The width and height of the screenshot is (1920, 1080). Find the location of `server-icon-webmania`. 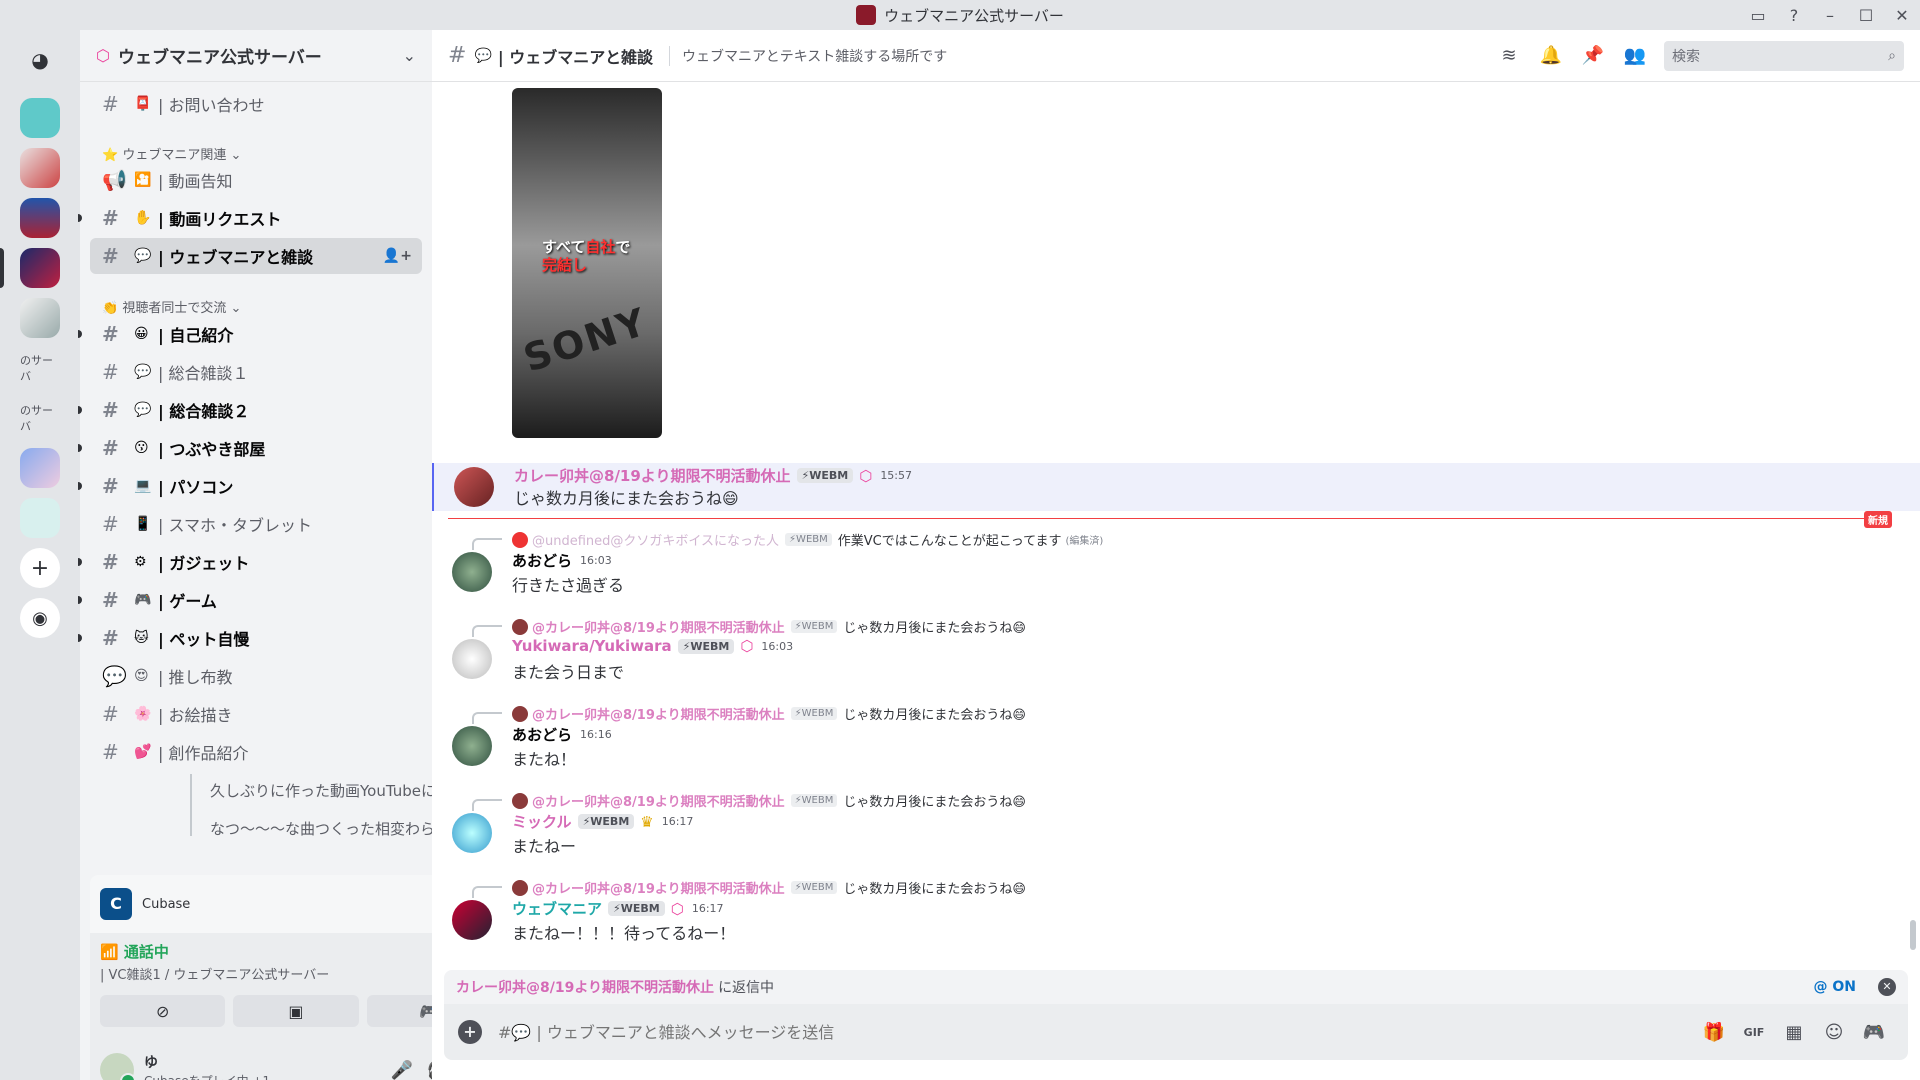

server-icon-webmania is located at coordinates (40, 268).